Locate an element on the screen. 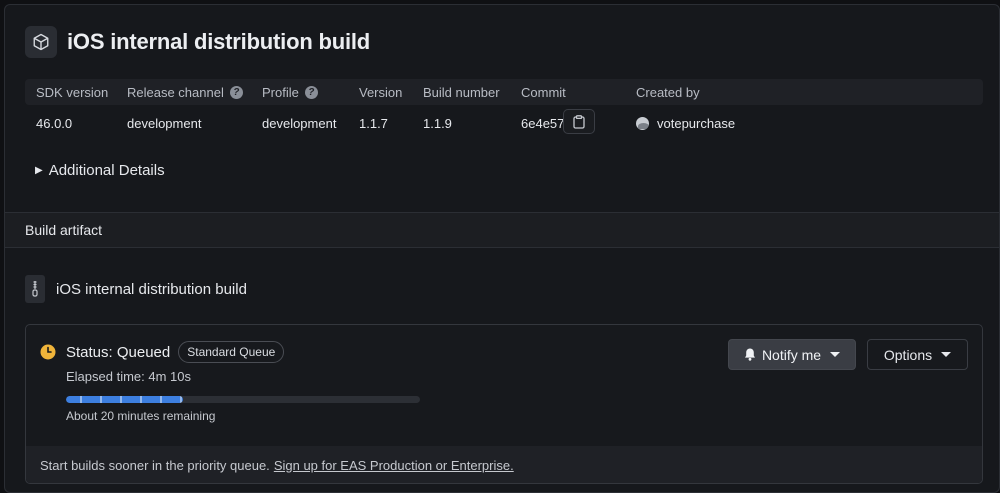  options-button: Options is located at coordinates (917, 354).